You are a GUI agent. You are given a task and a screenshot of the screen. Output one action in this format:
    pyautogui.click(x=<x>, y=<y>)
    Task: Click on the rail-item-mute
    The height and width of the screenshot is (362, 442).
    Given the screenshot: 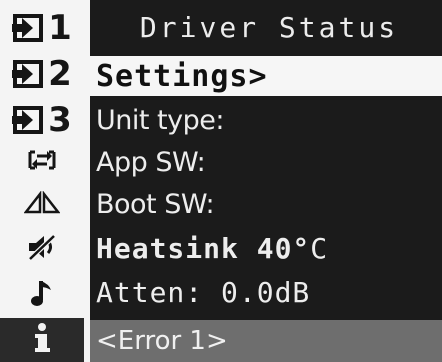 What is the action you would take?
    pyautogui.click(x=42, y=247)
    